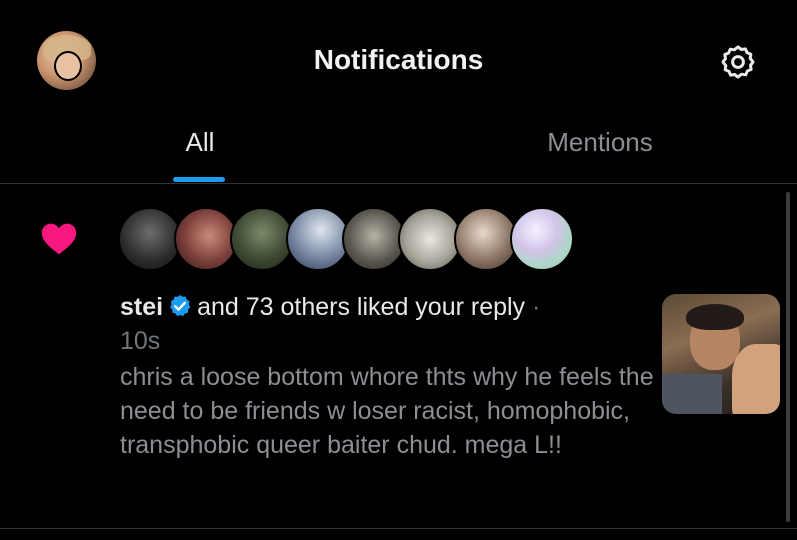  What do you see at coordinates (756, 379) in the screenshot?
I see `thumbnail-foot` at bounding box center [756, 379].